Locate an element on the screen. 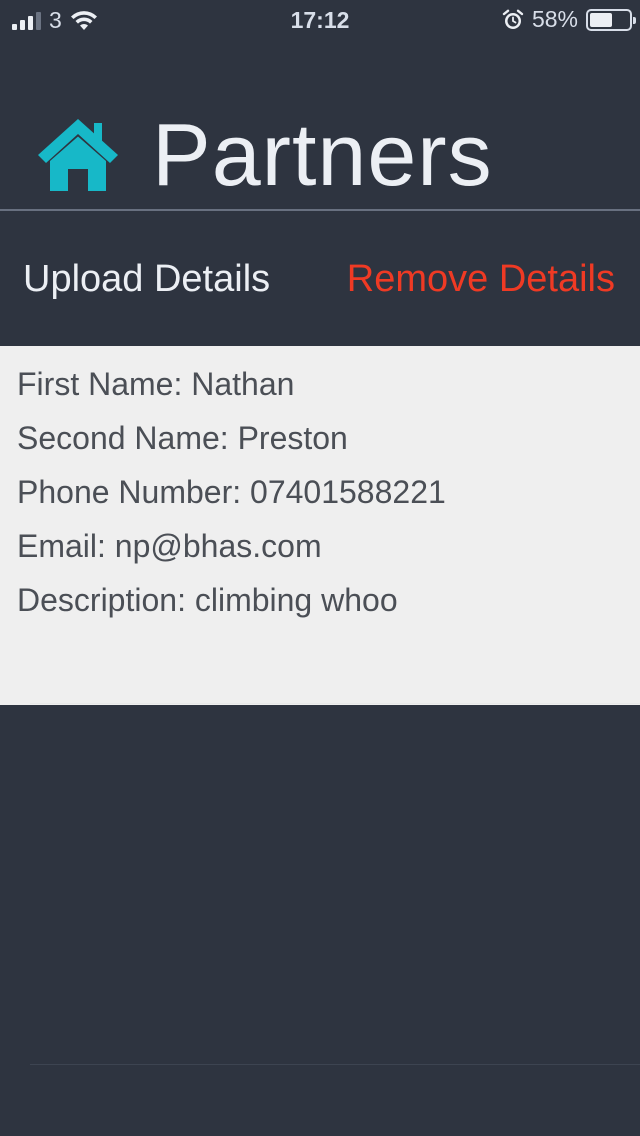 The width and height of the screenshot is (640, 1136). page-header: Partners is located at coordinates (264, 155).